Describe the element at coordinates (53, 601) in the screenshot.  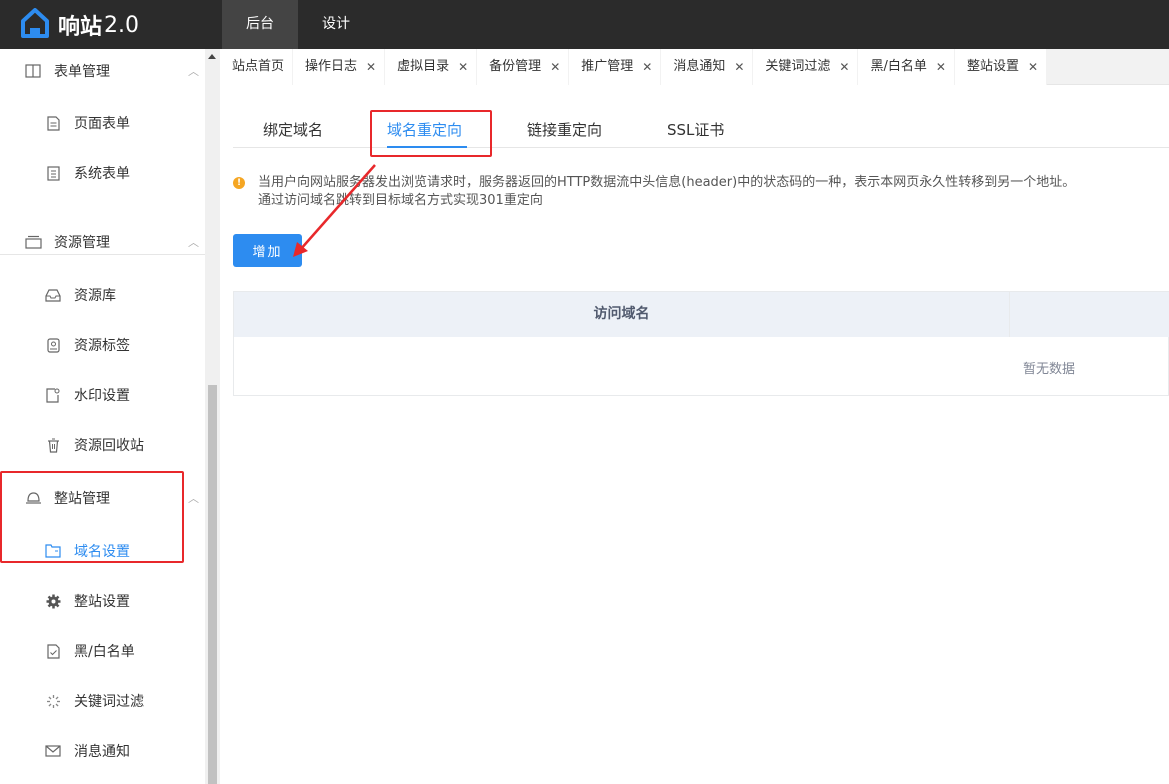
I see `gear-icon` at that location.